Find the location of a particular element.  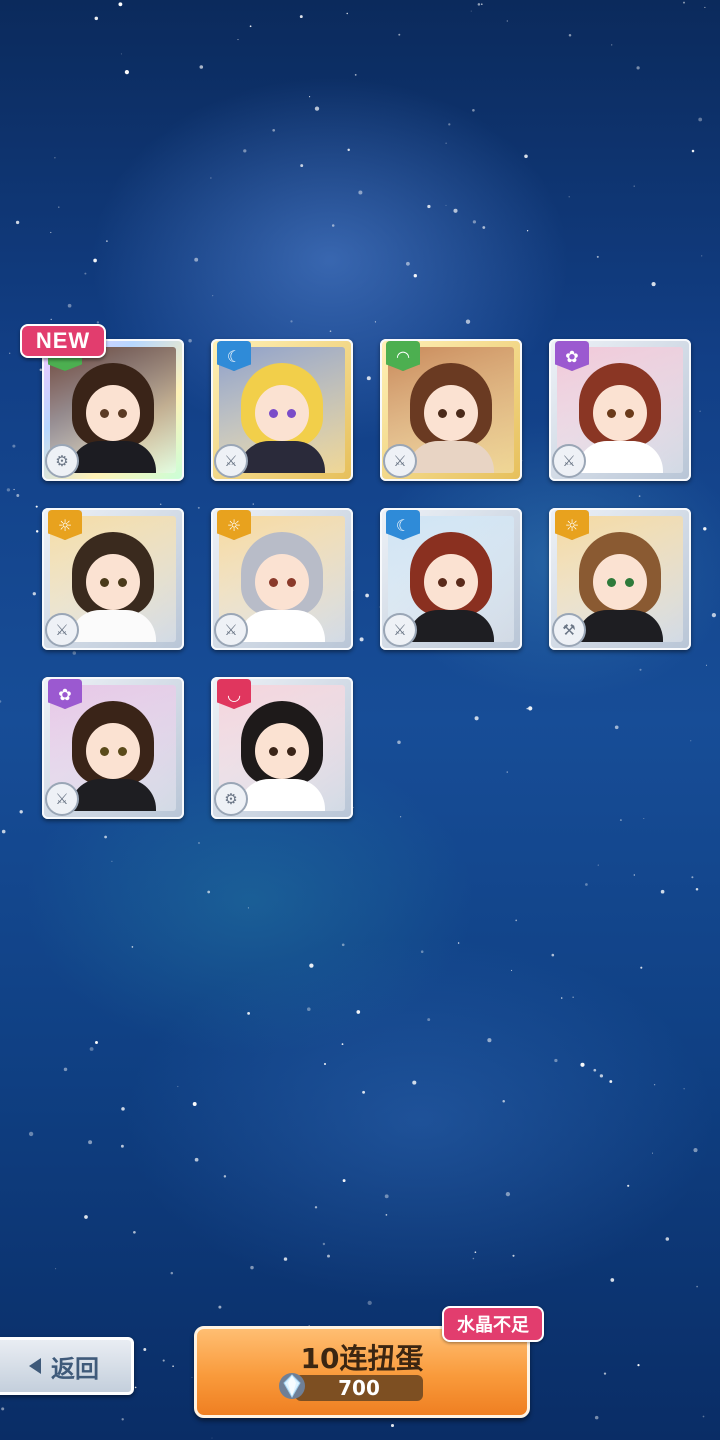

result-card-5: ☼ ⚔ is located at coordinates (113, 579).